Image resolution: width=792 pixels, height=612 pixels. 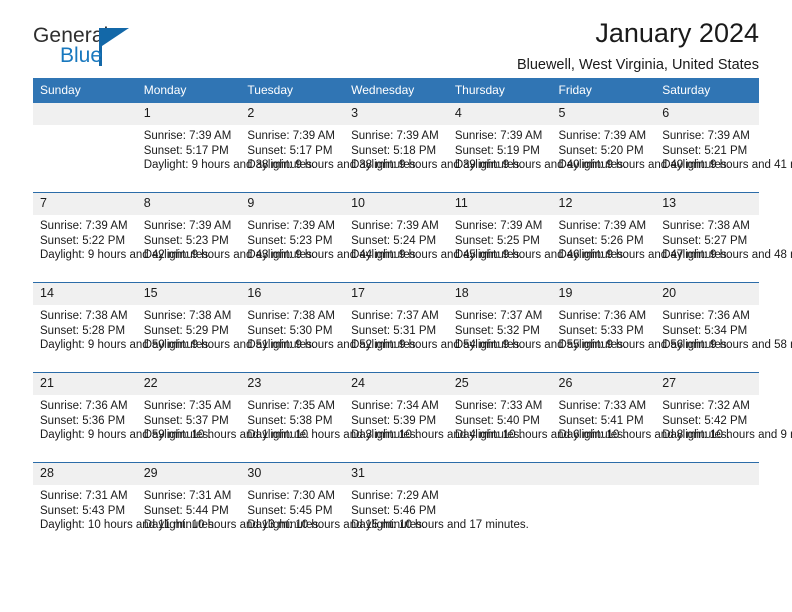 I want to click on daylight-duration: Daylight: 9 hours and 43 minutes., so click(x=229, y=255).